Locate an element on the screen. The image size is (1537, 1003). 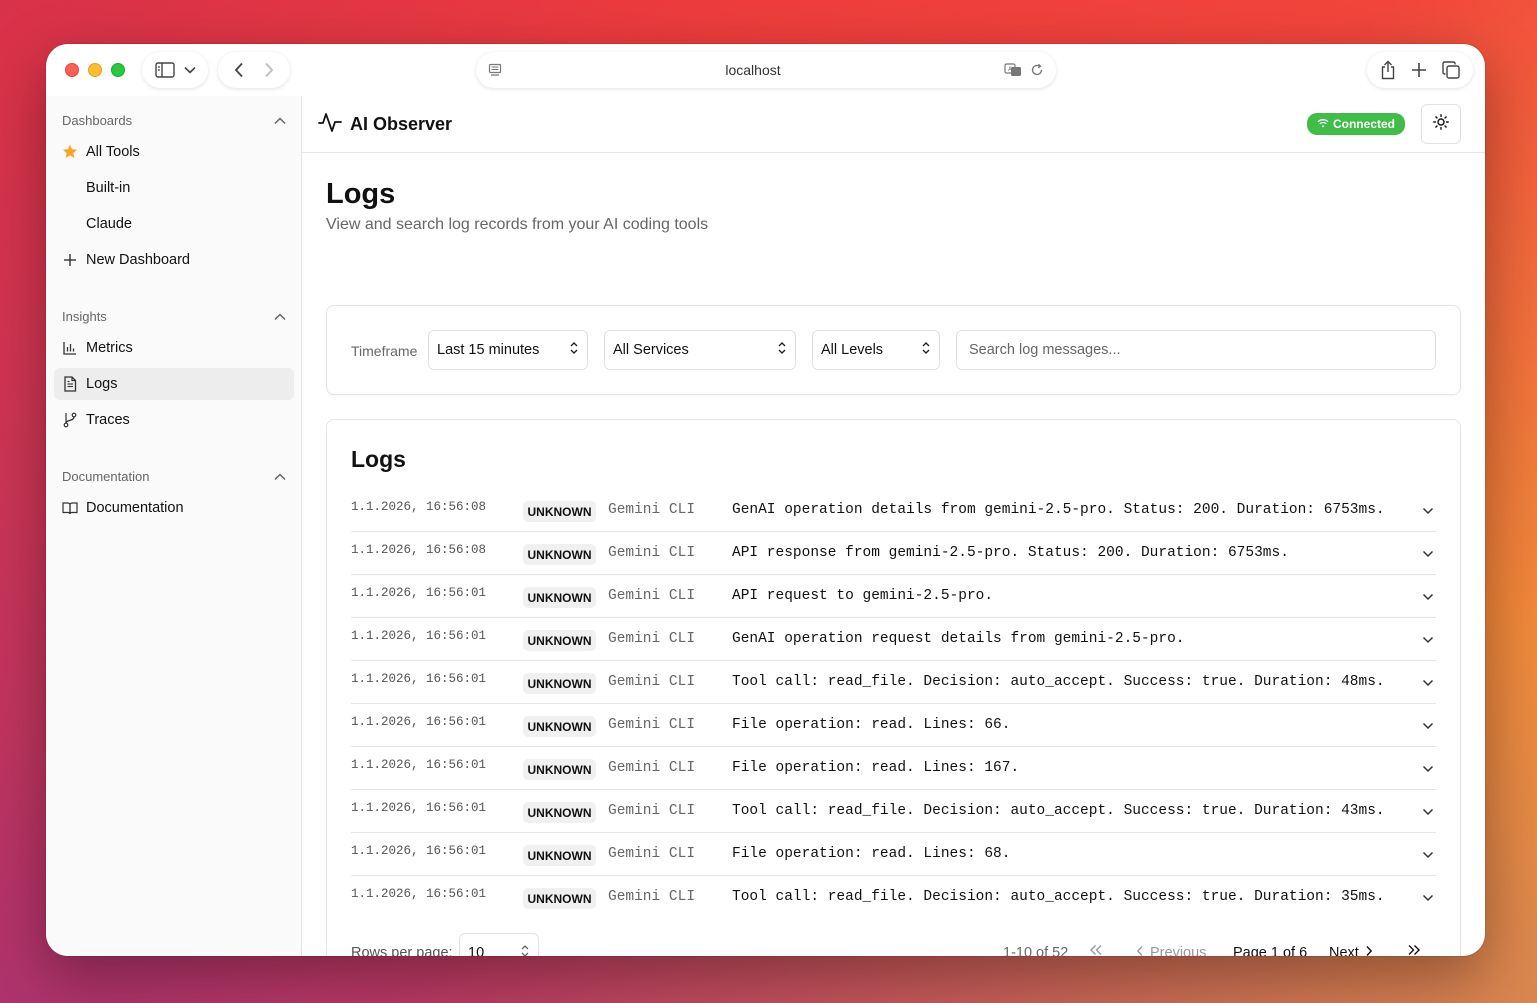
service-select: All Services is located at coordinates (700, 350).